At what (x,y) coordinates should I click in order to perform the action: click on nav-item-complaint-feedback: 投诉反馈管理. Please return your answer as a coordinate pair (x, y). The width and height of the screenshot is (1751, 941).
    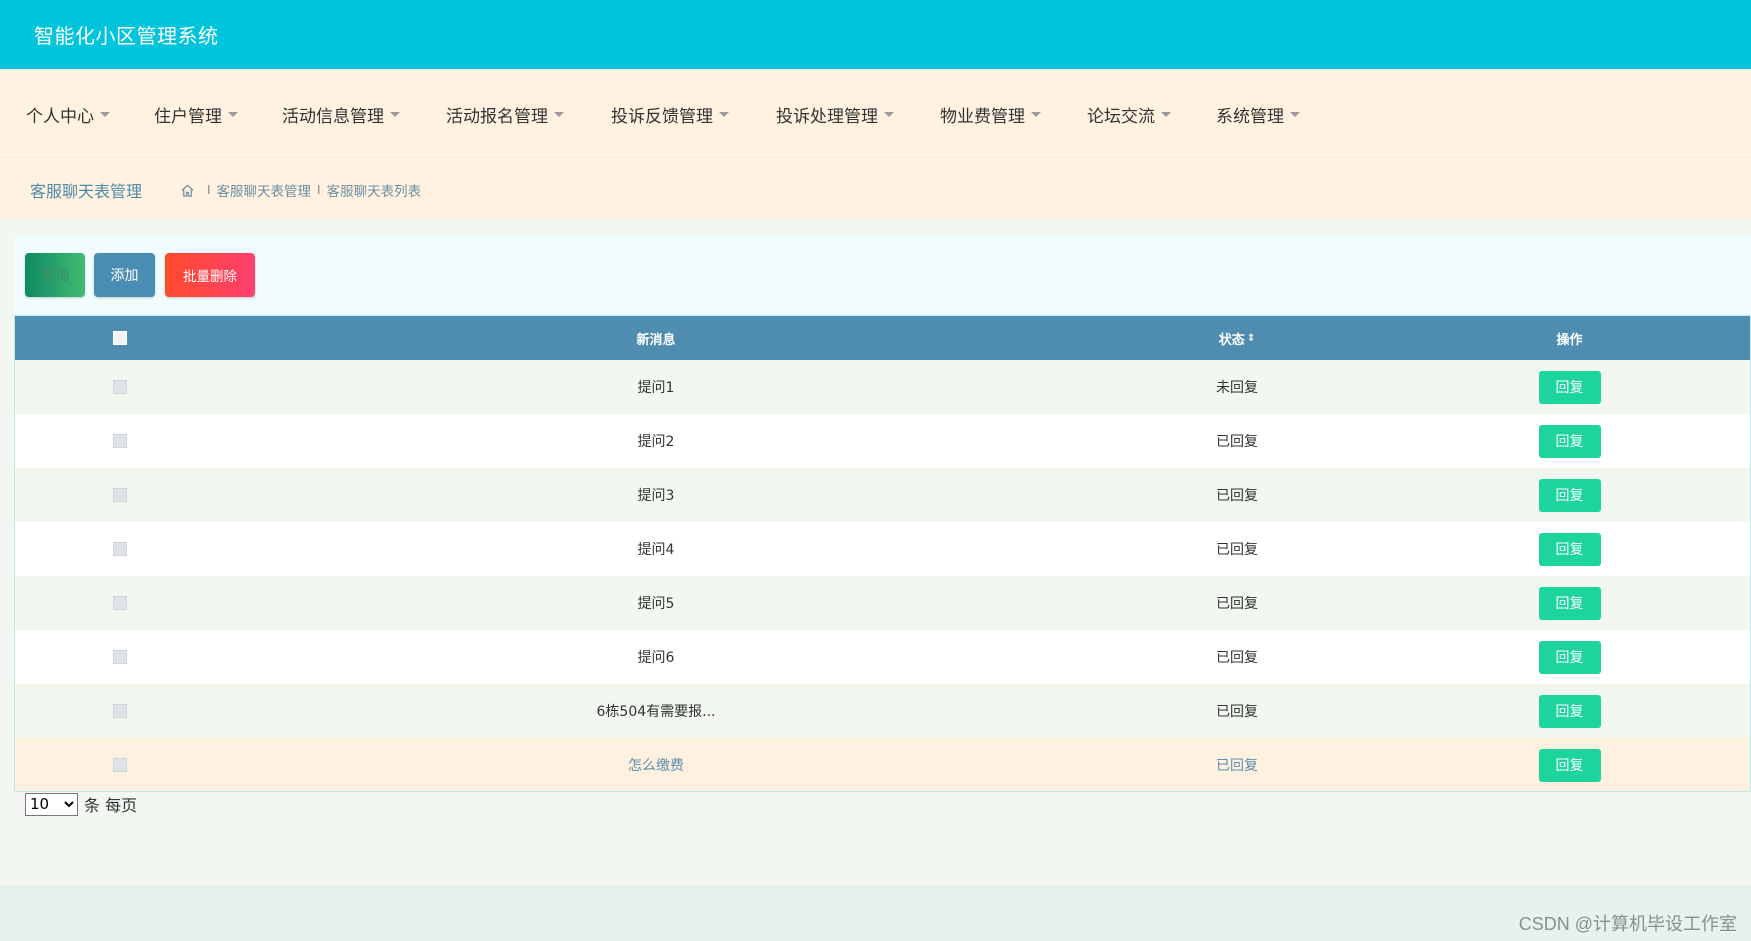
    Looking at the image, I should click on (670, 114).